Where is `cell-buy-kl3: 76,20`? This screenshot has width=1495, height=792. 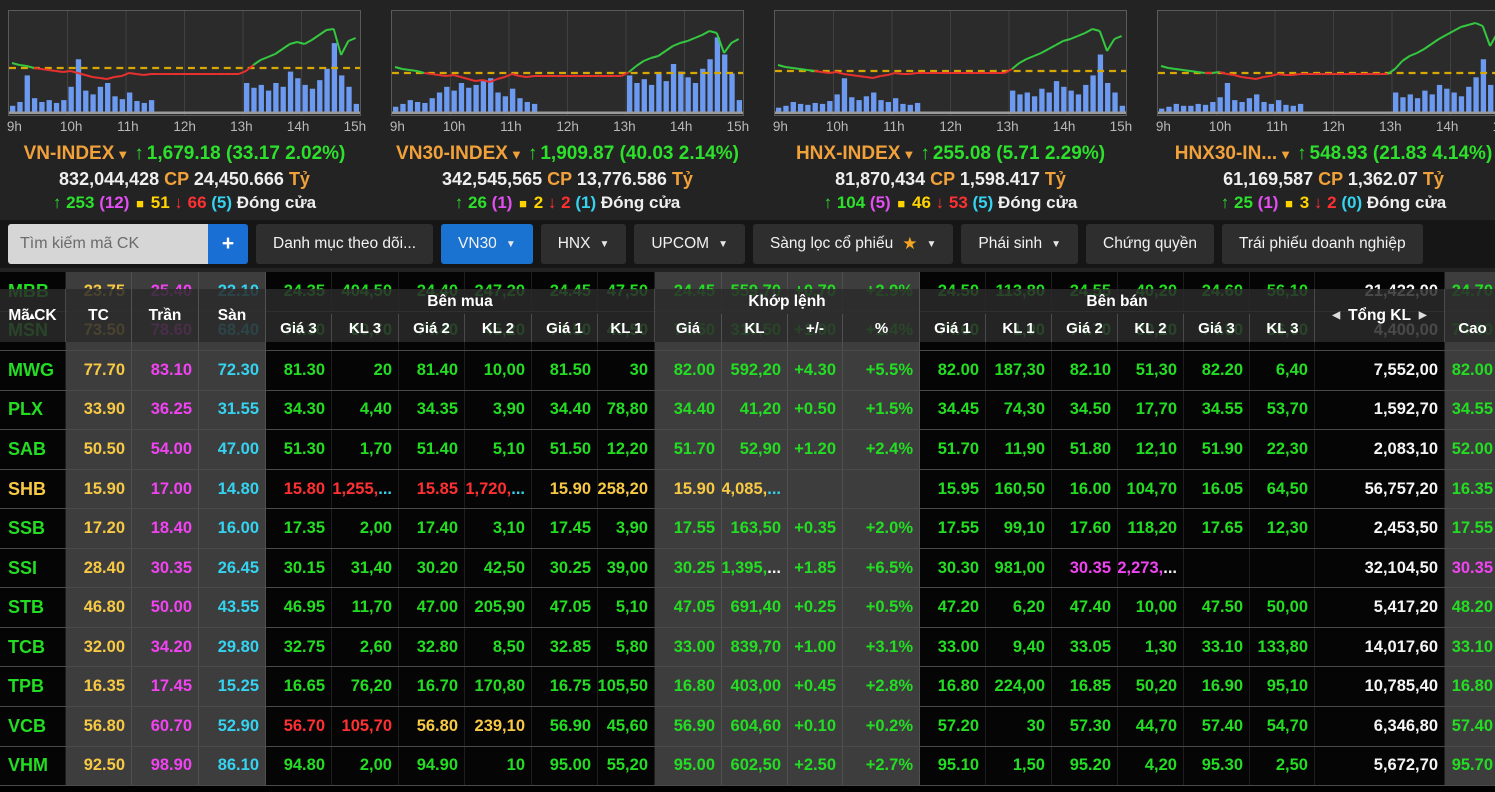
cell-buy-kl3: 76,20 is located at coordinates (365, 687).